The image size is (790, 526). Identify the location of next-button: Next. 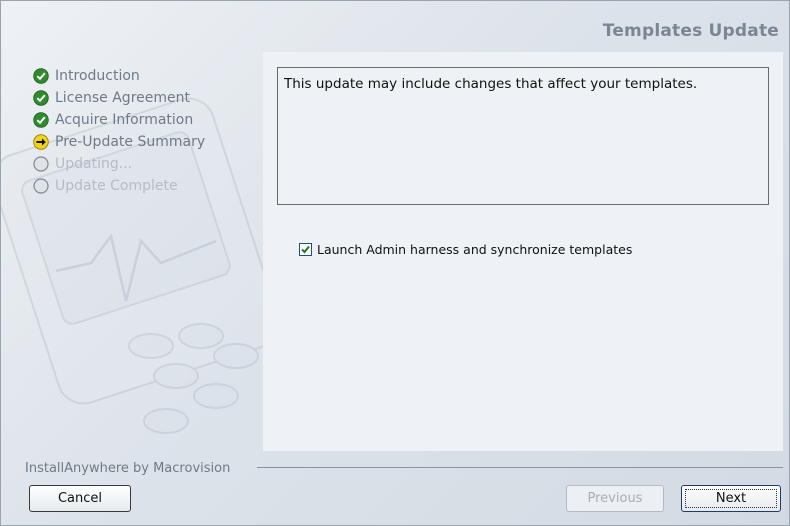
(731, 498).